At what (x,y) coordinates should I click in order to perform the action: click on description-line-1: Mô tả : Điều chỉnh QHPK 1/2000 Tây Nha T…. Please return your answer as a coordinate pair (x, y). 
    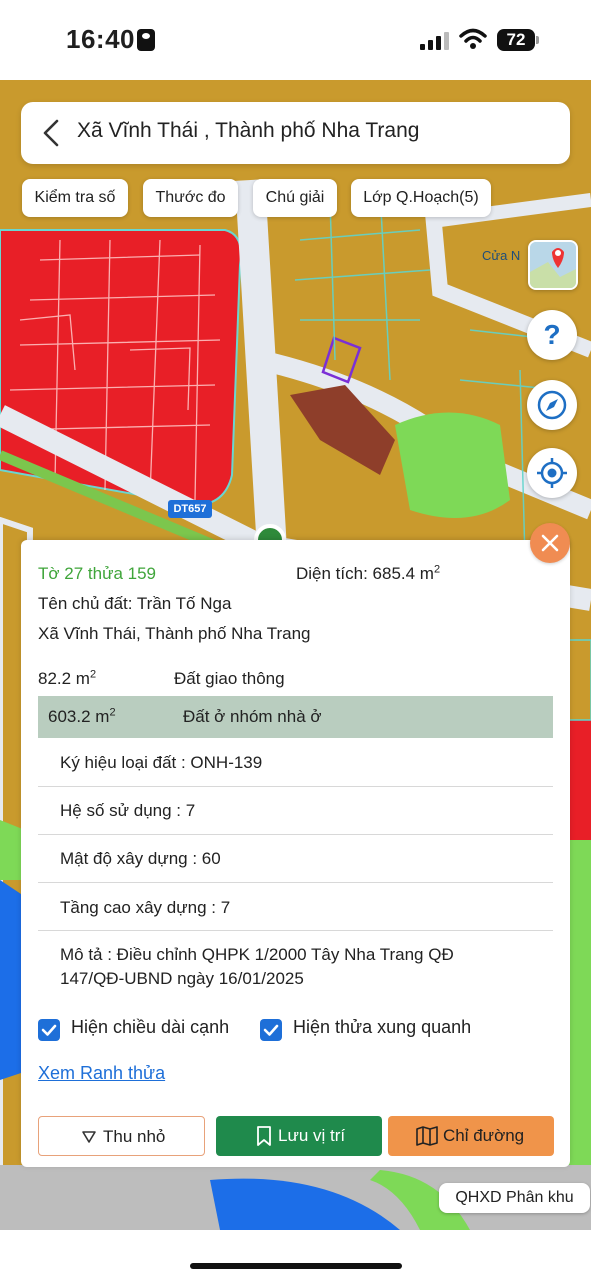
    Looking at the image, I should click on (257, 954).